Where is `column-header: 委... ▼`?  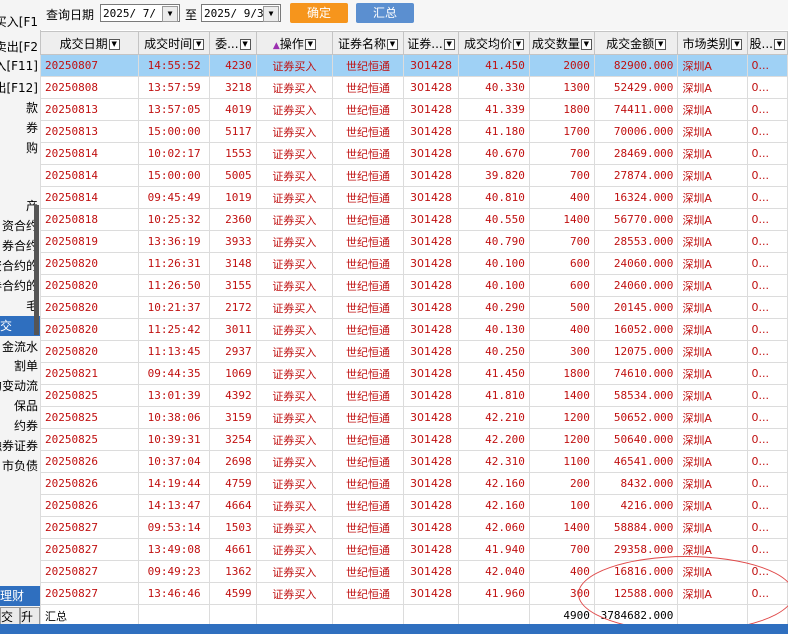
column-header: 委... ▼ is located at coordinates (233, 43).